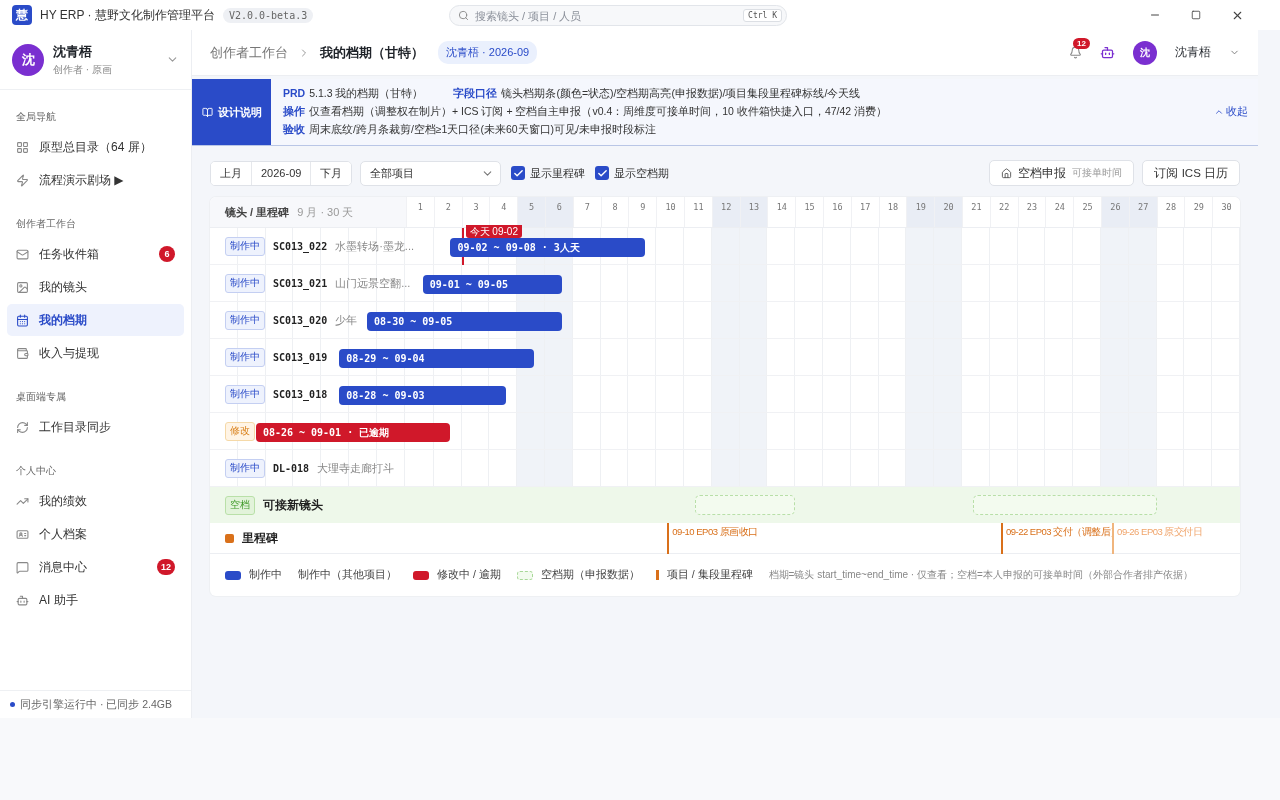 The width and height of the screenshot is (1280, 800). What do you see at coordinates (488, 52) in the screenshot?
I see `context-tag: 沈青梧 · 2026-09` at bounding box center [488, 52].